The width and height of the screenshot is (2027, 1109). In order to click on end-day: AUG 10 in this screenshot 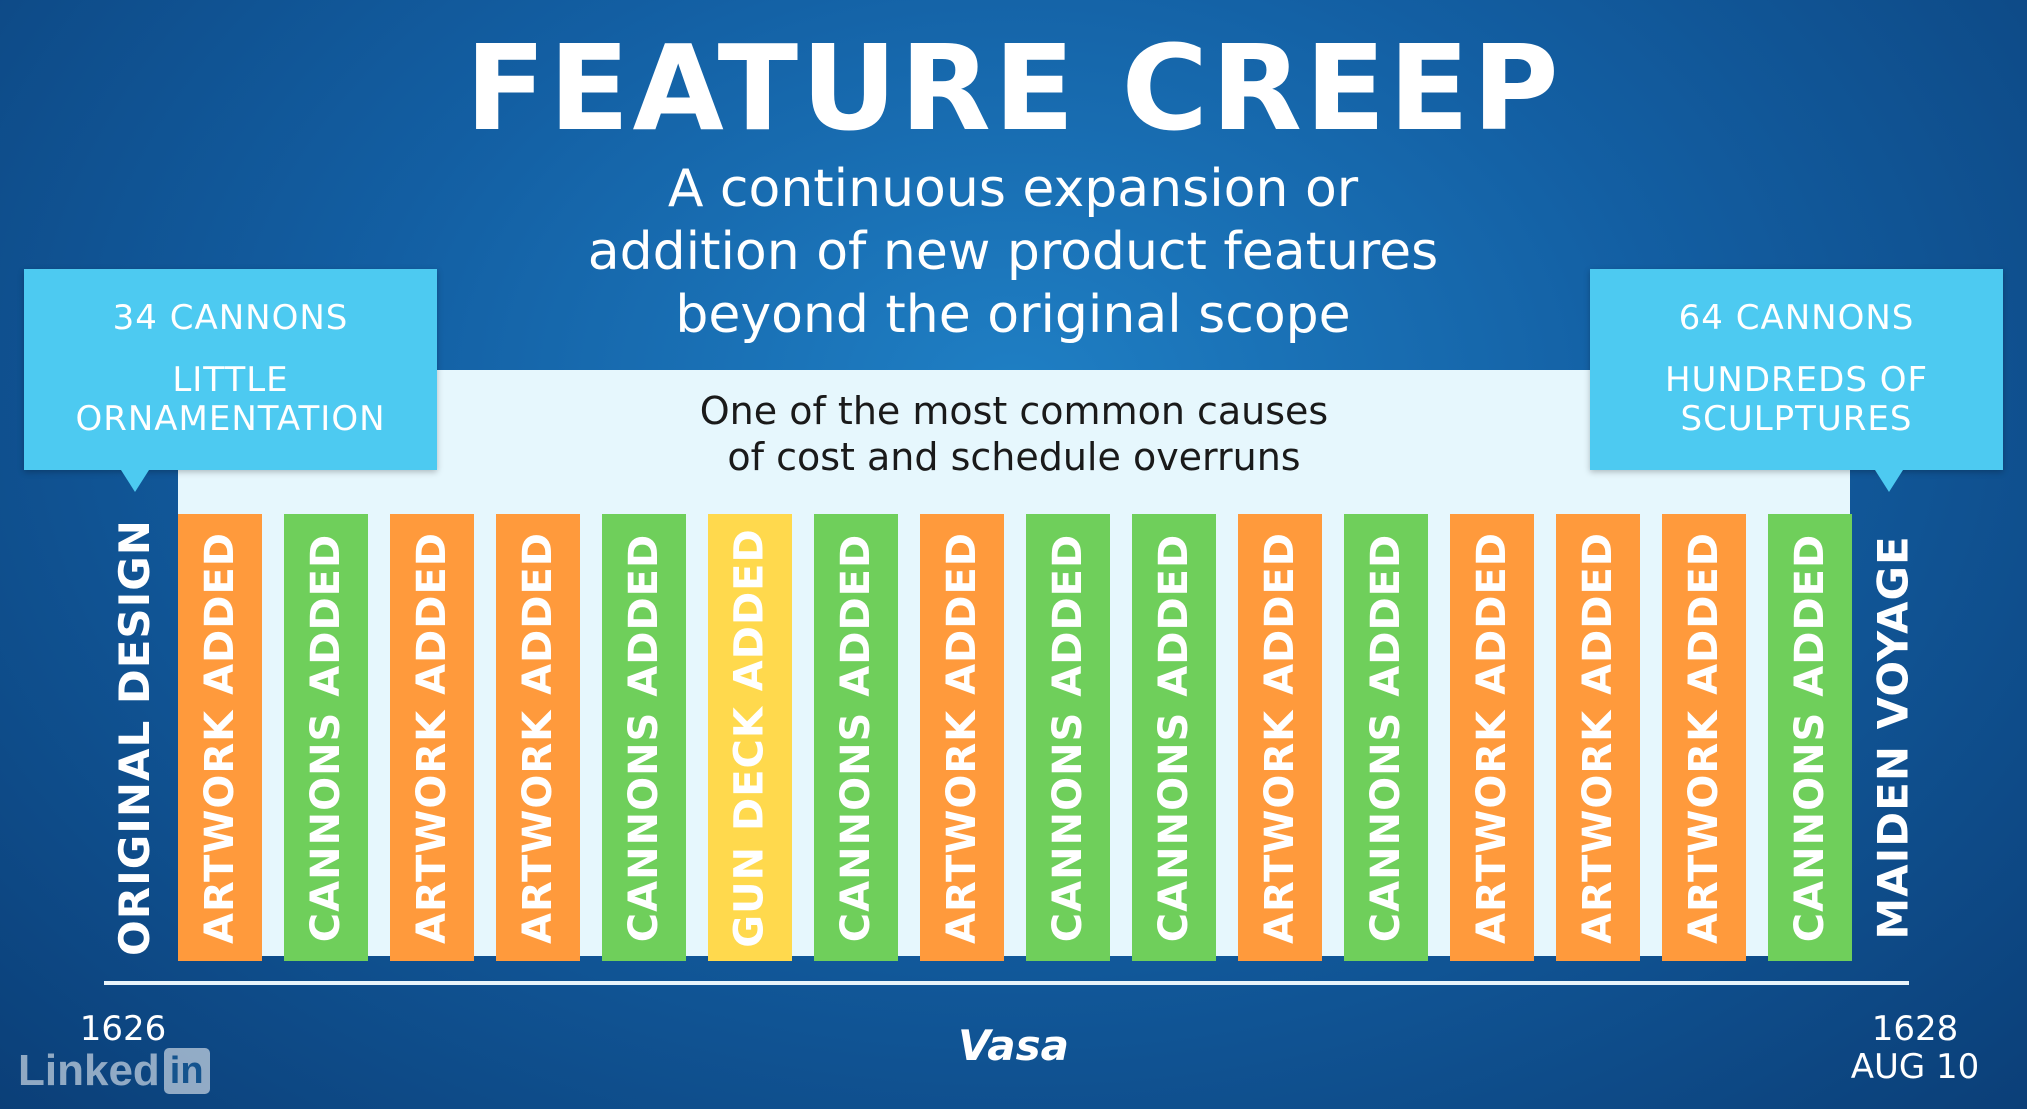, I will do `click(1915, 1067)`.